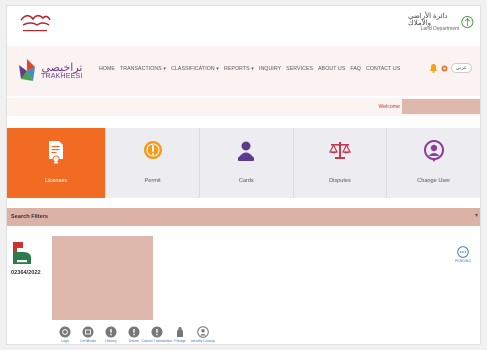 Image resolution: width=487 pixels, height=350 pixels. Describe the element at coordinates (355, 69) in the screenshot. I see `menu-faq: FAQ` at that location.